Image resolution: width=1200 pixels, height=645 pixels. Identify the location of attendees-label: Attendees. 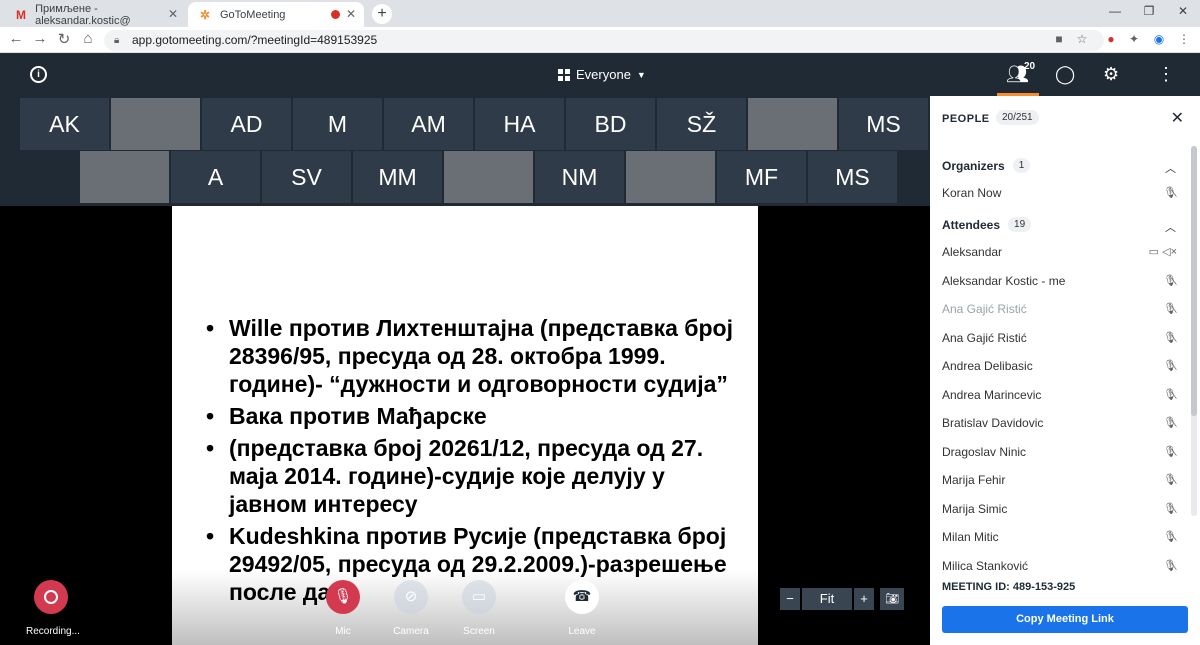
(971, 224).